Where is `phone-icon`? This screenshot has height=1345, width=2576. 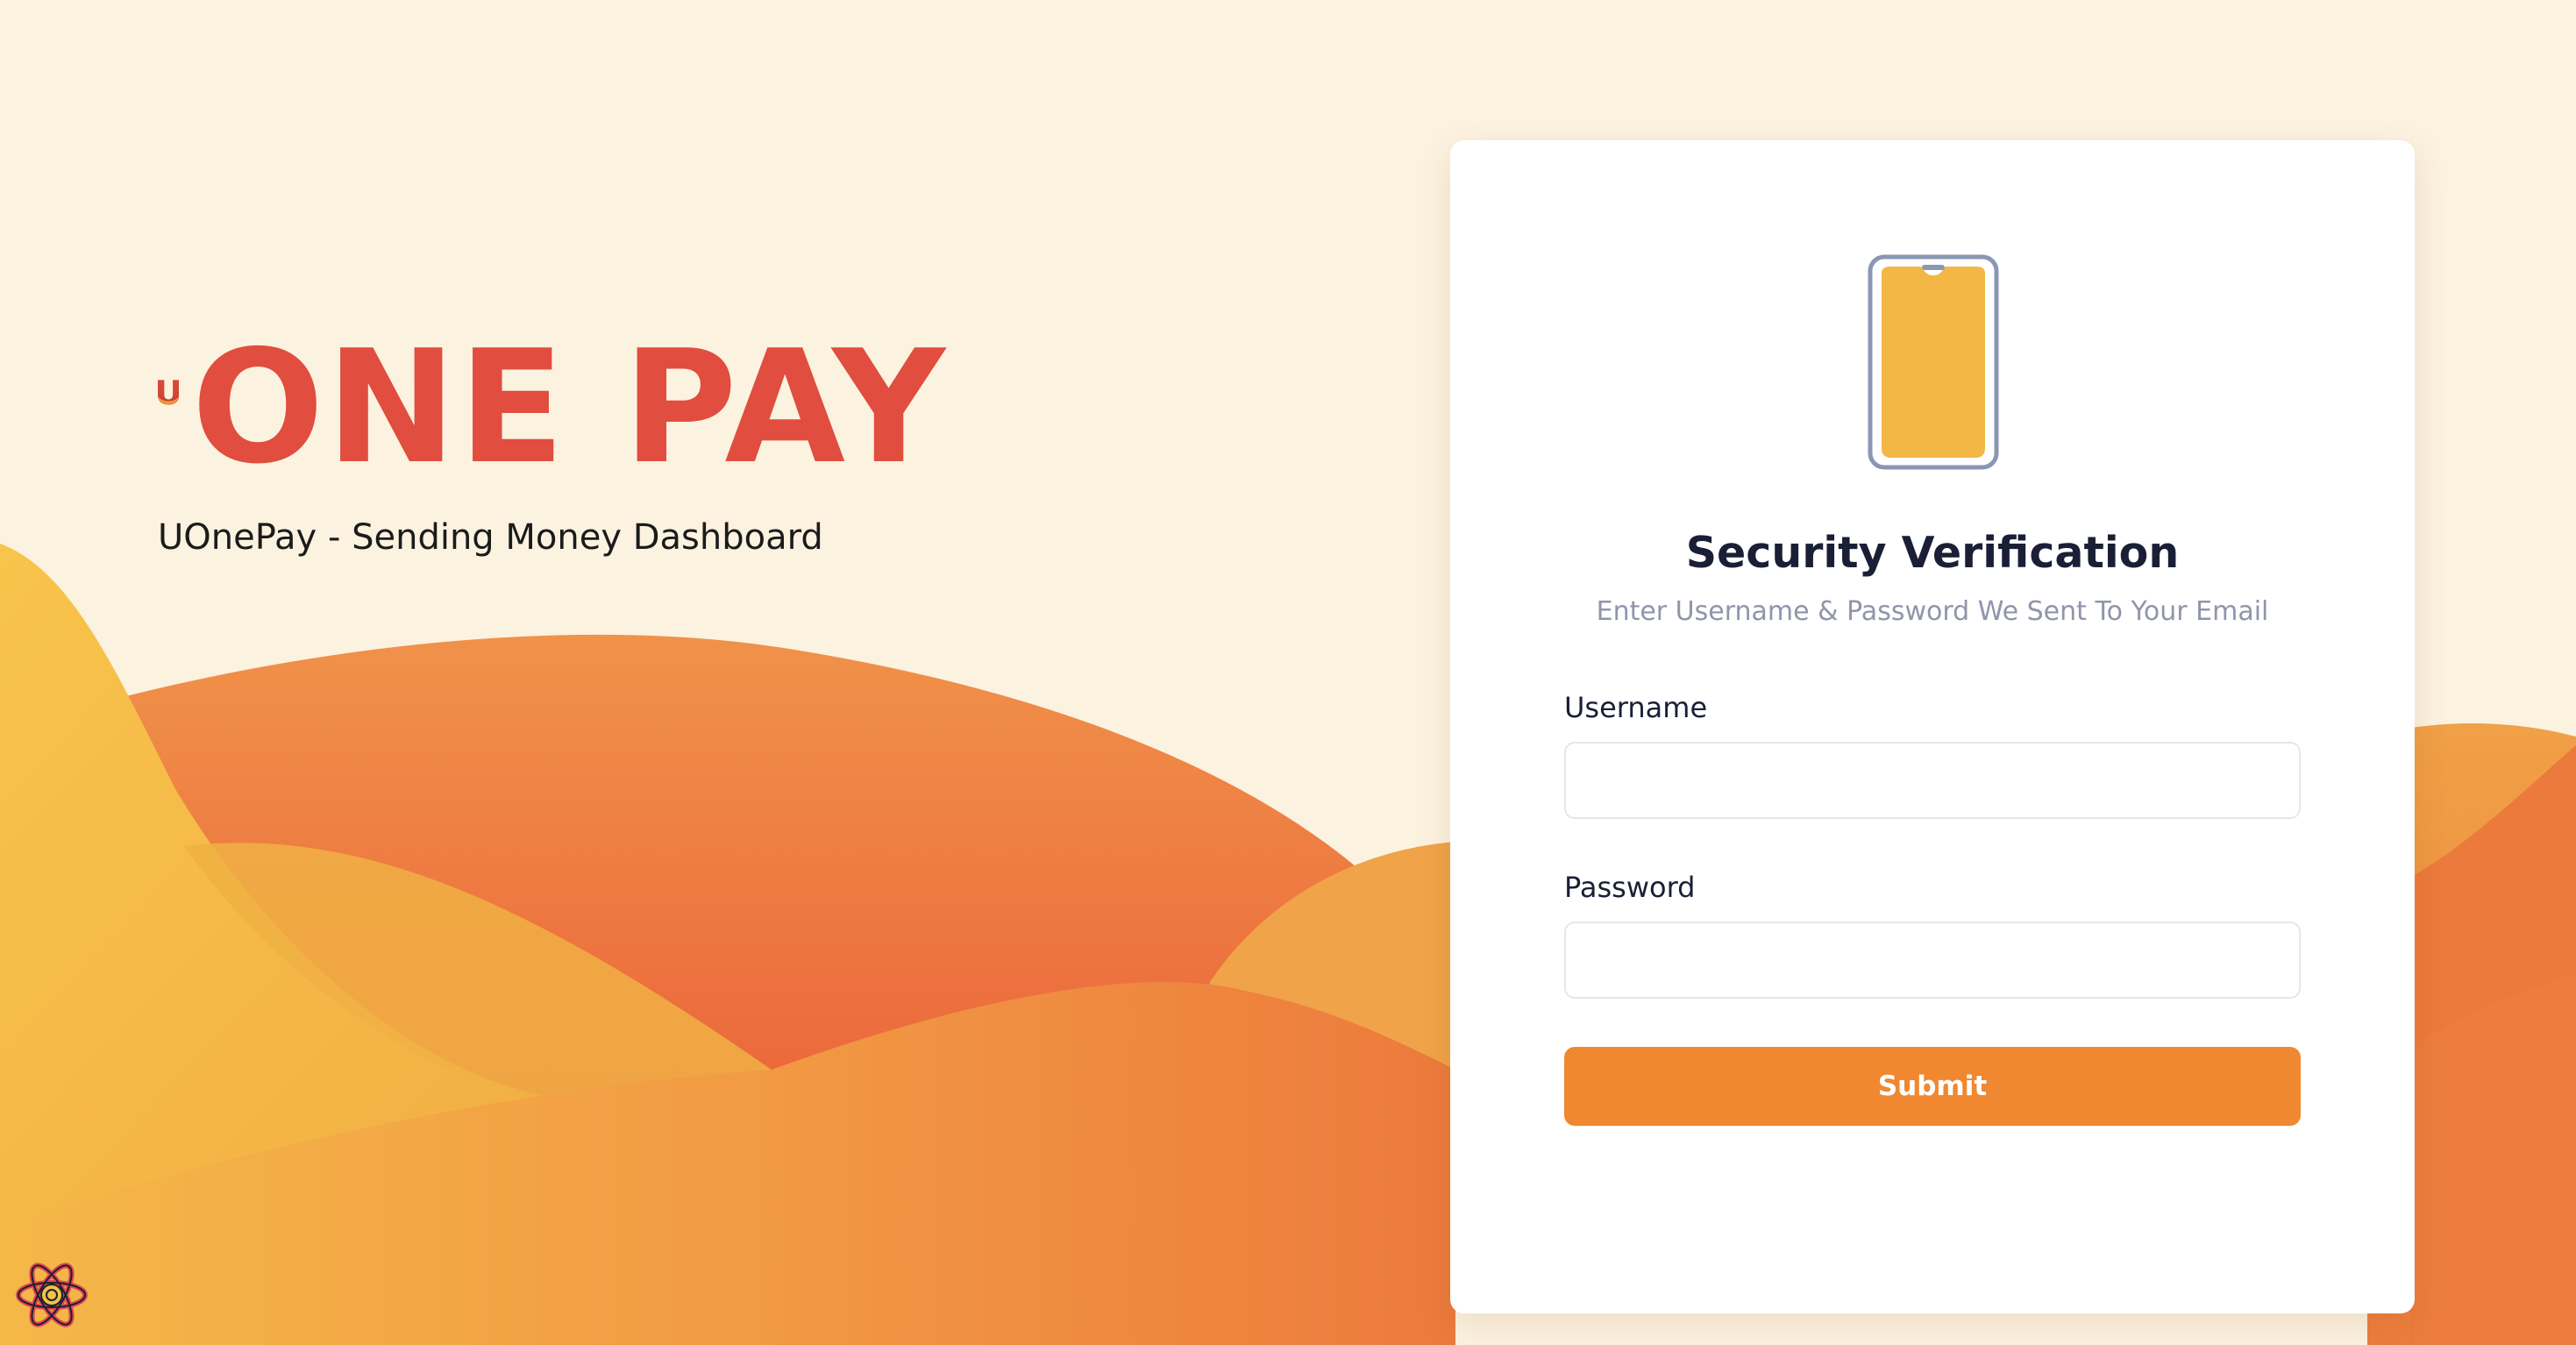
phone-icon is located at coordinates (1933, 362).